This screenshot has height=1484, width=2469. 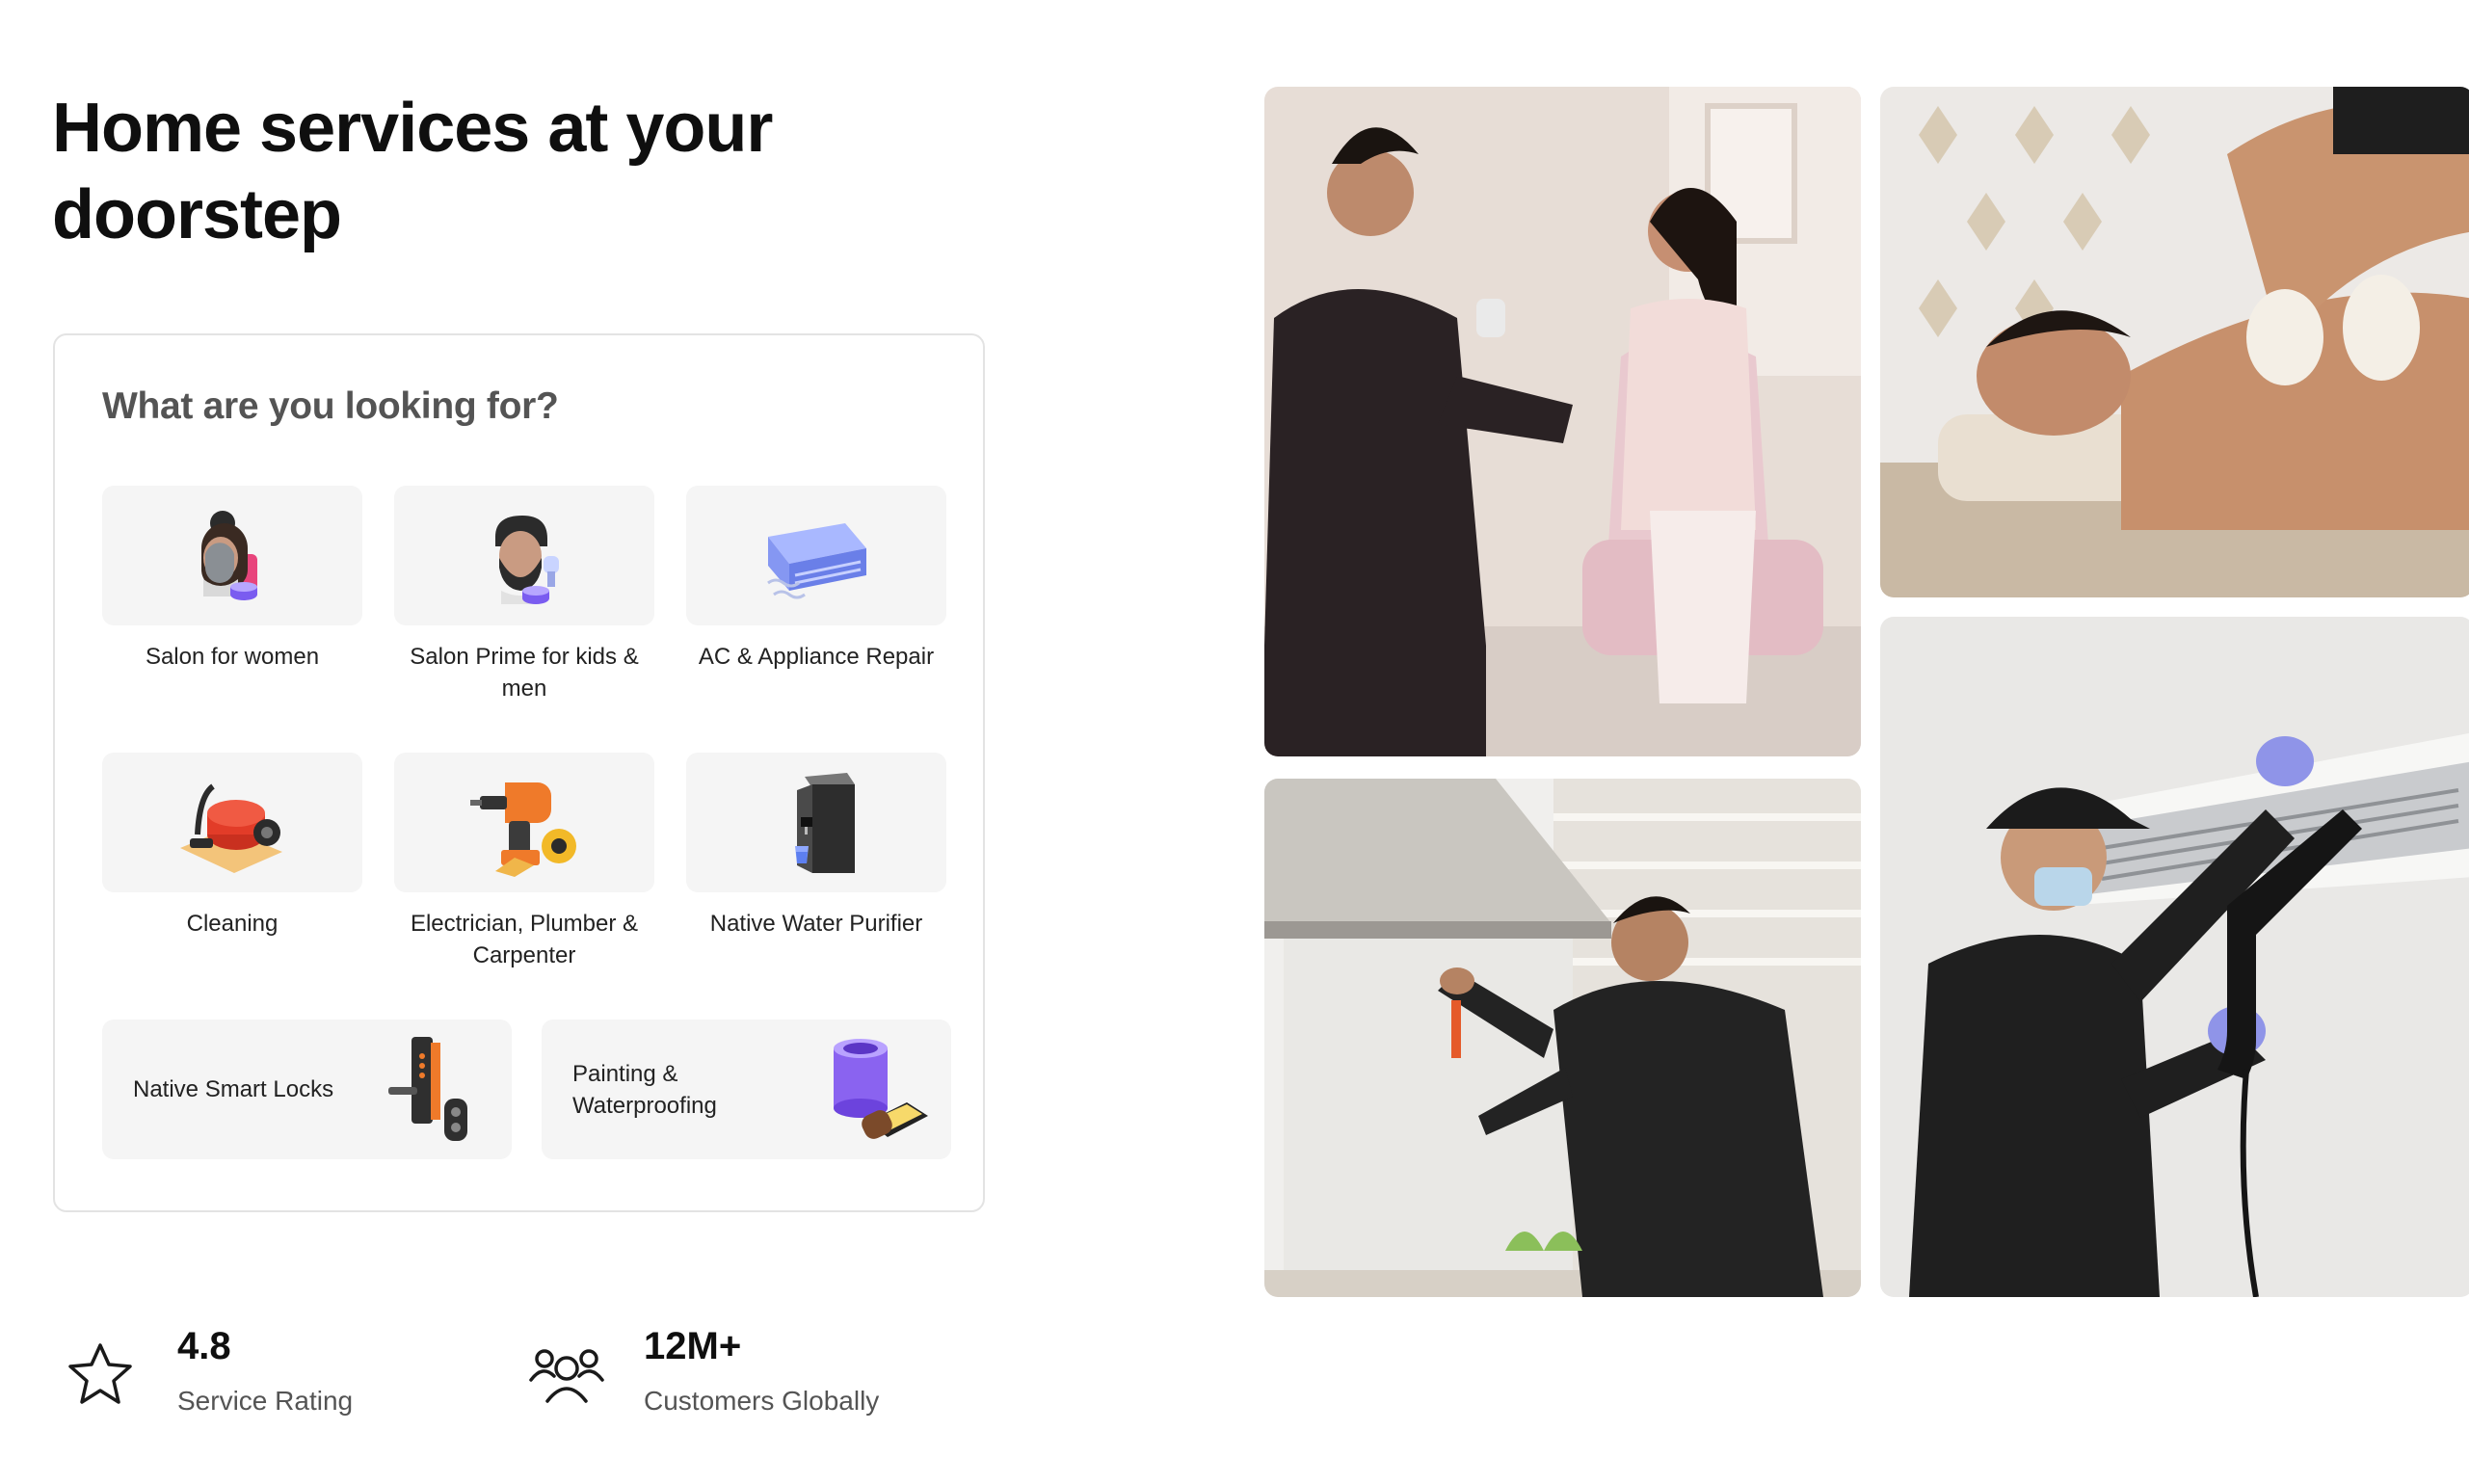 I want to click on salon-women-icon, so click(x=229, y=555).